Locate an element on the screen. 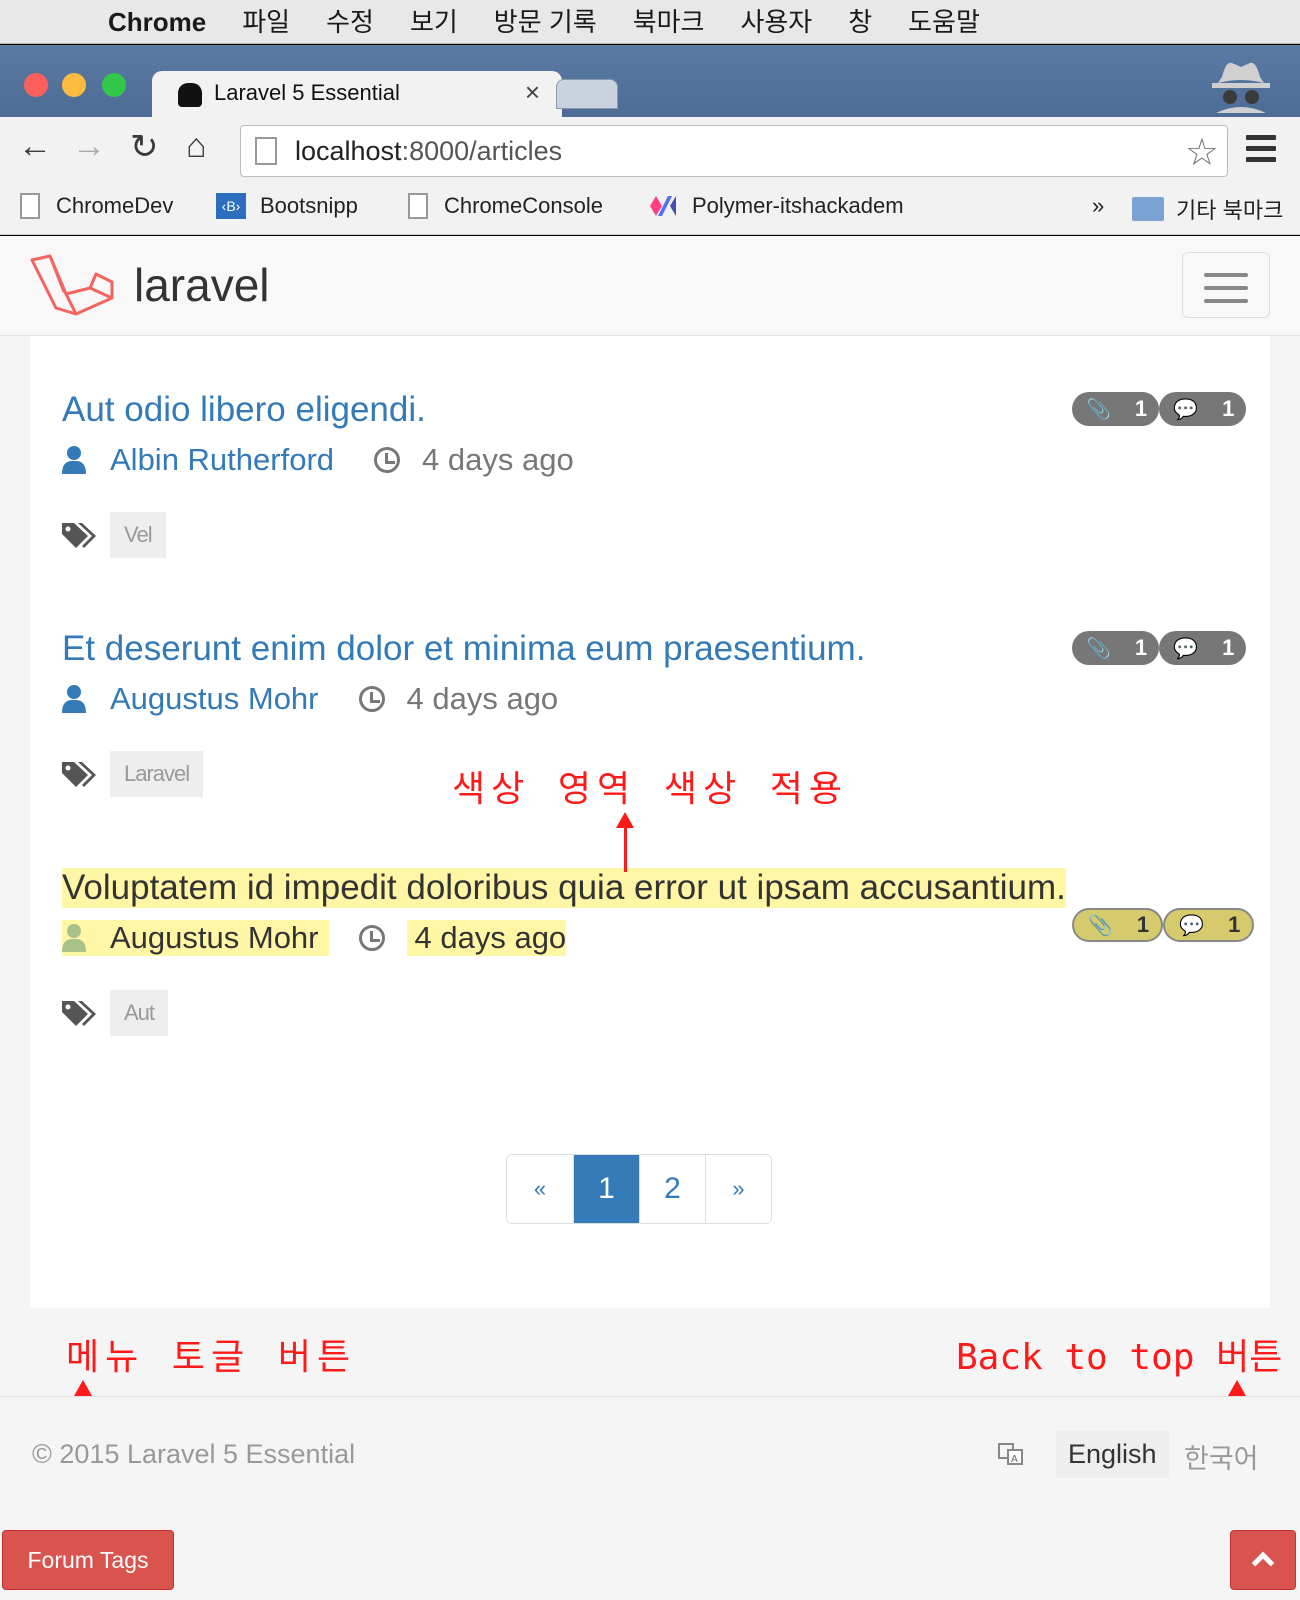  forward-icon: → is located at coordinates (89, 146).